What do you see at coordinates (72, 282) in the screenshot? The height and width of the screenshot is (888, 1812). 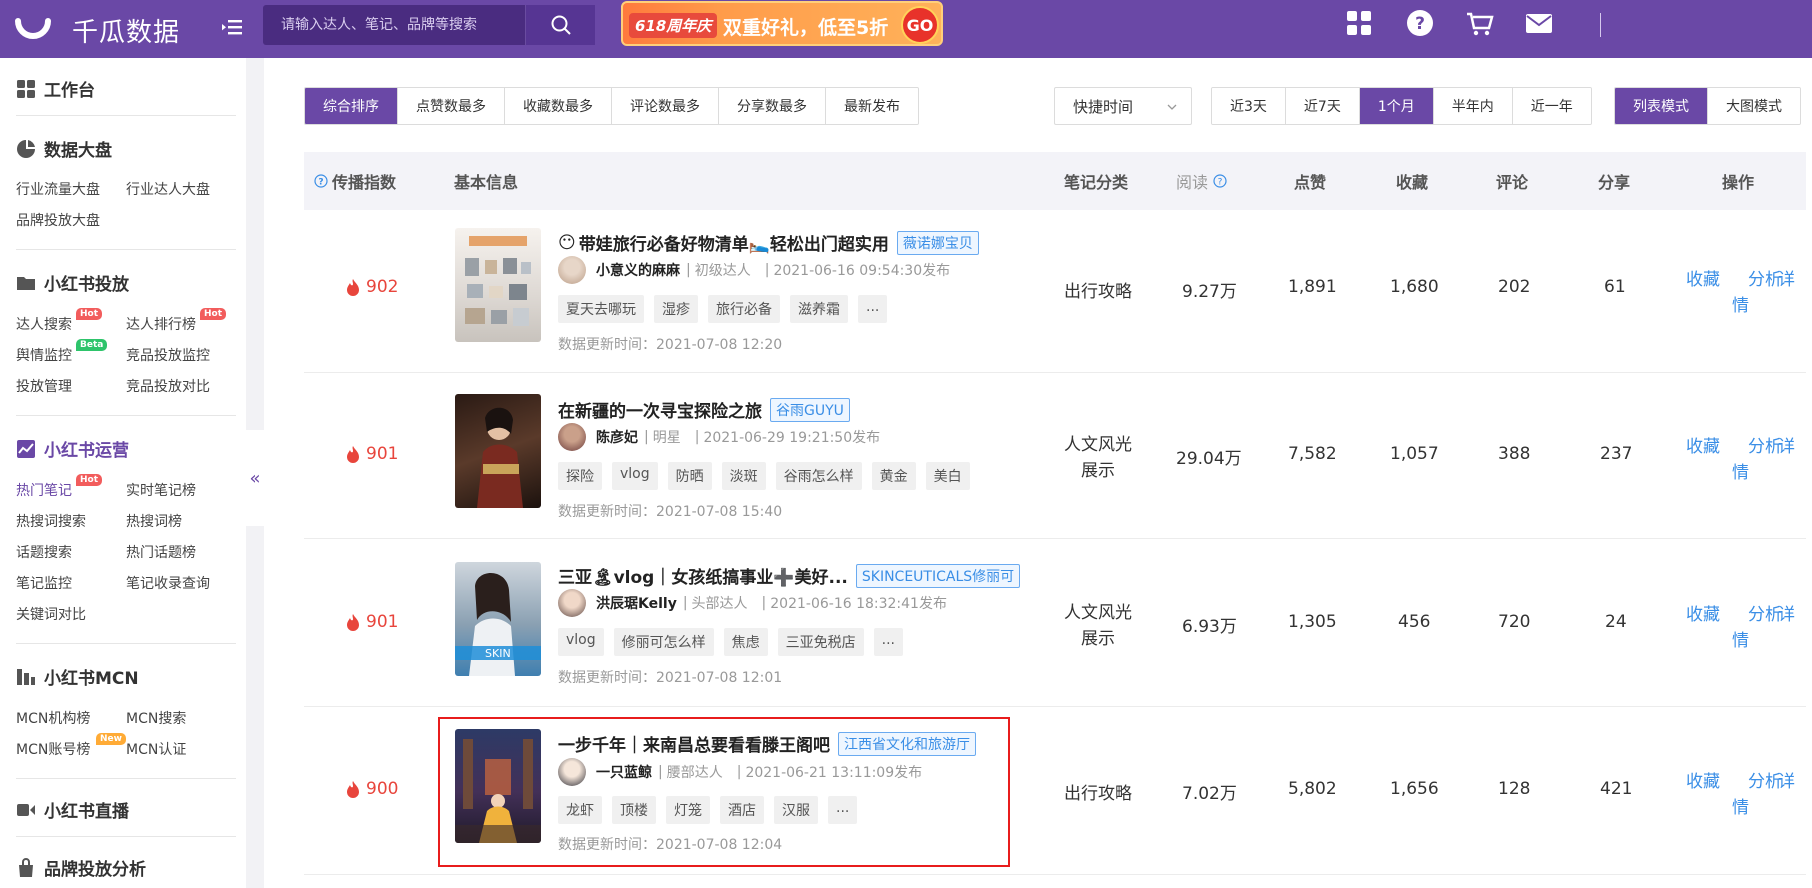 I see `sidebar-section-xhs-ads: 小红书投放` at bounding box center [72, 282].